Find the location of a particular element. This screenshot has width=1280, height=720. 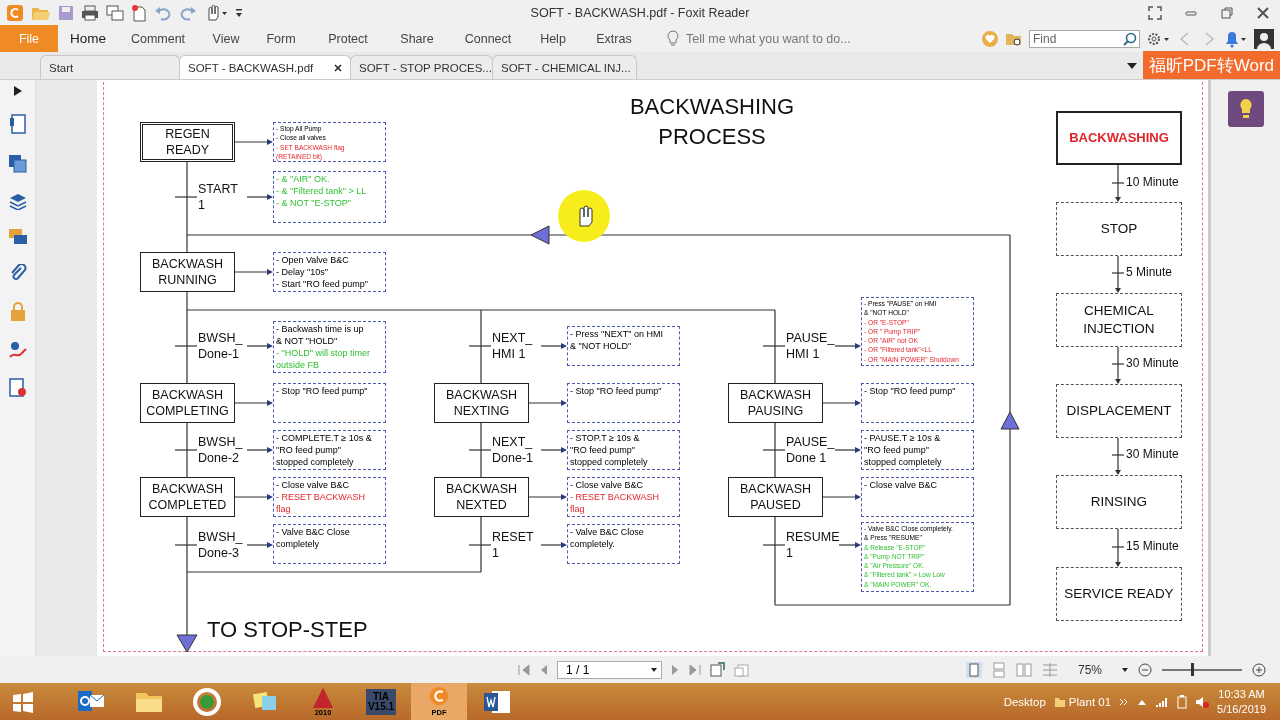

duration-label: 30 Minute is located at coordinates (1152, 363).